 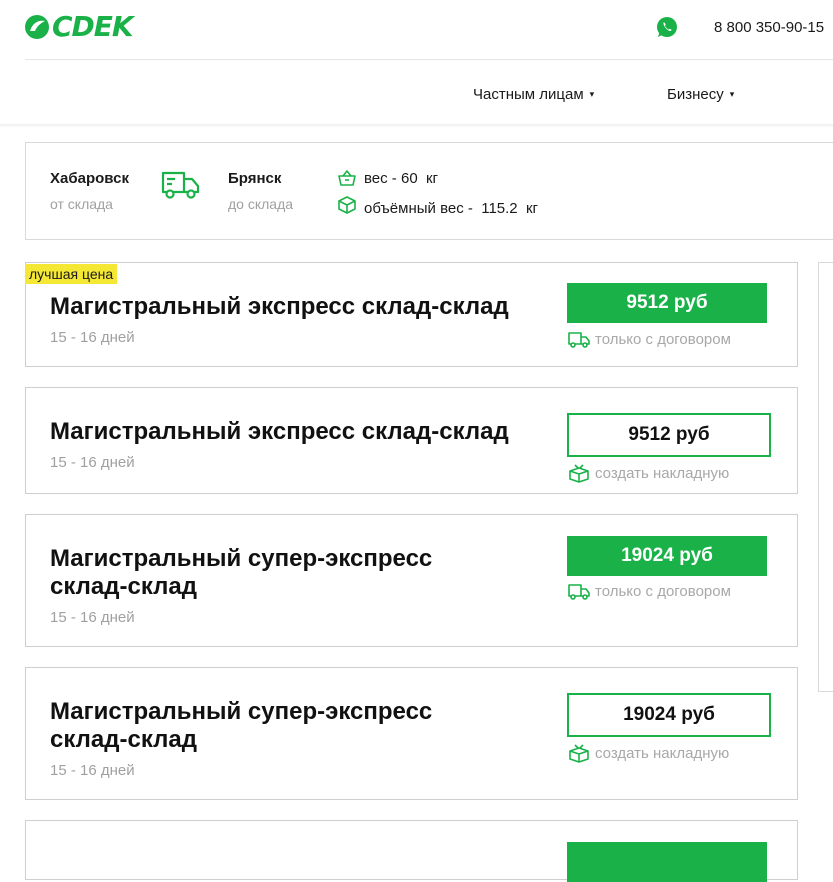 What do you see at coordinates (528, 94) in the screenshot?
I see `nav-private-label: Частным лицам` at bounding box center [528, 94].